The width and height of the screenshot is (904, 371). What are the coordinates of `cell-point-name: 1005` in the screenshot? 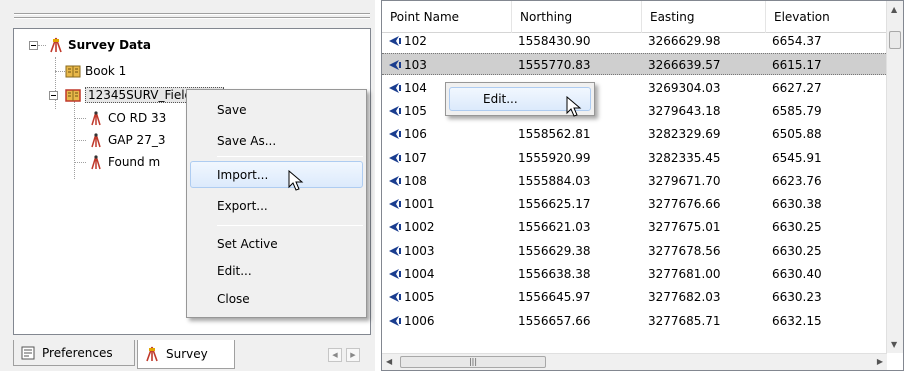 It's located at (411, 297).